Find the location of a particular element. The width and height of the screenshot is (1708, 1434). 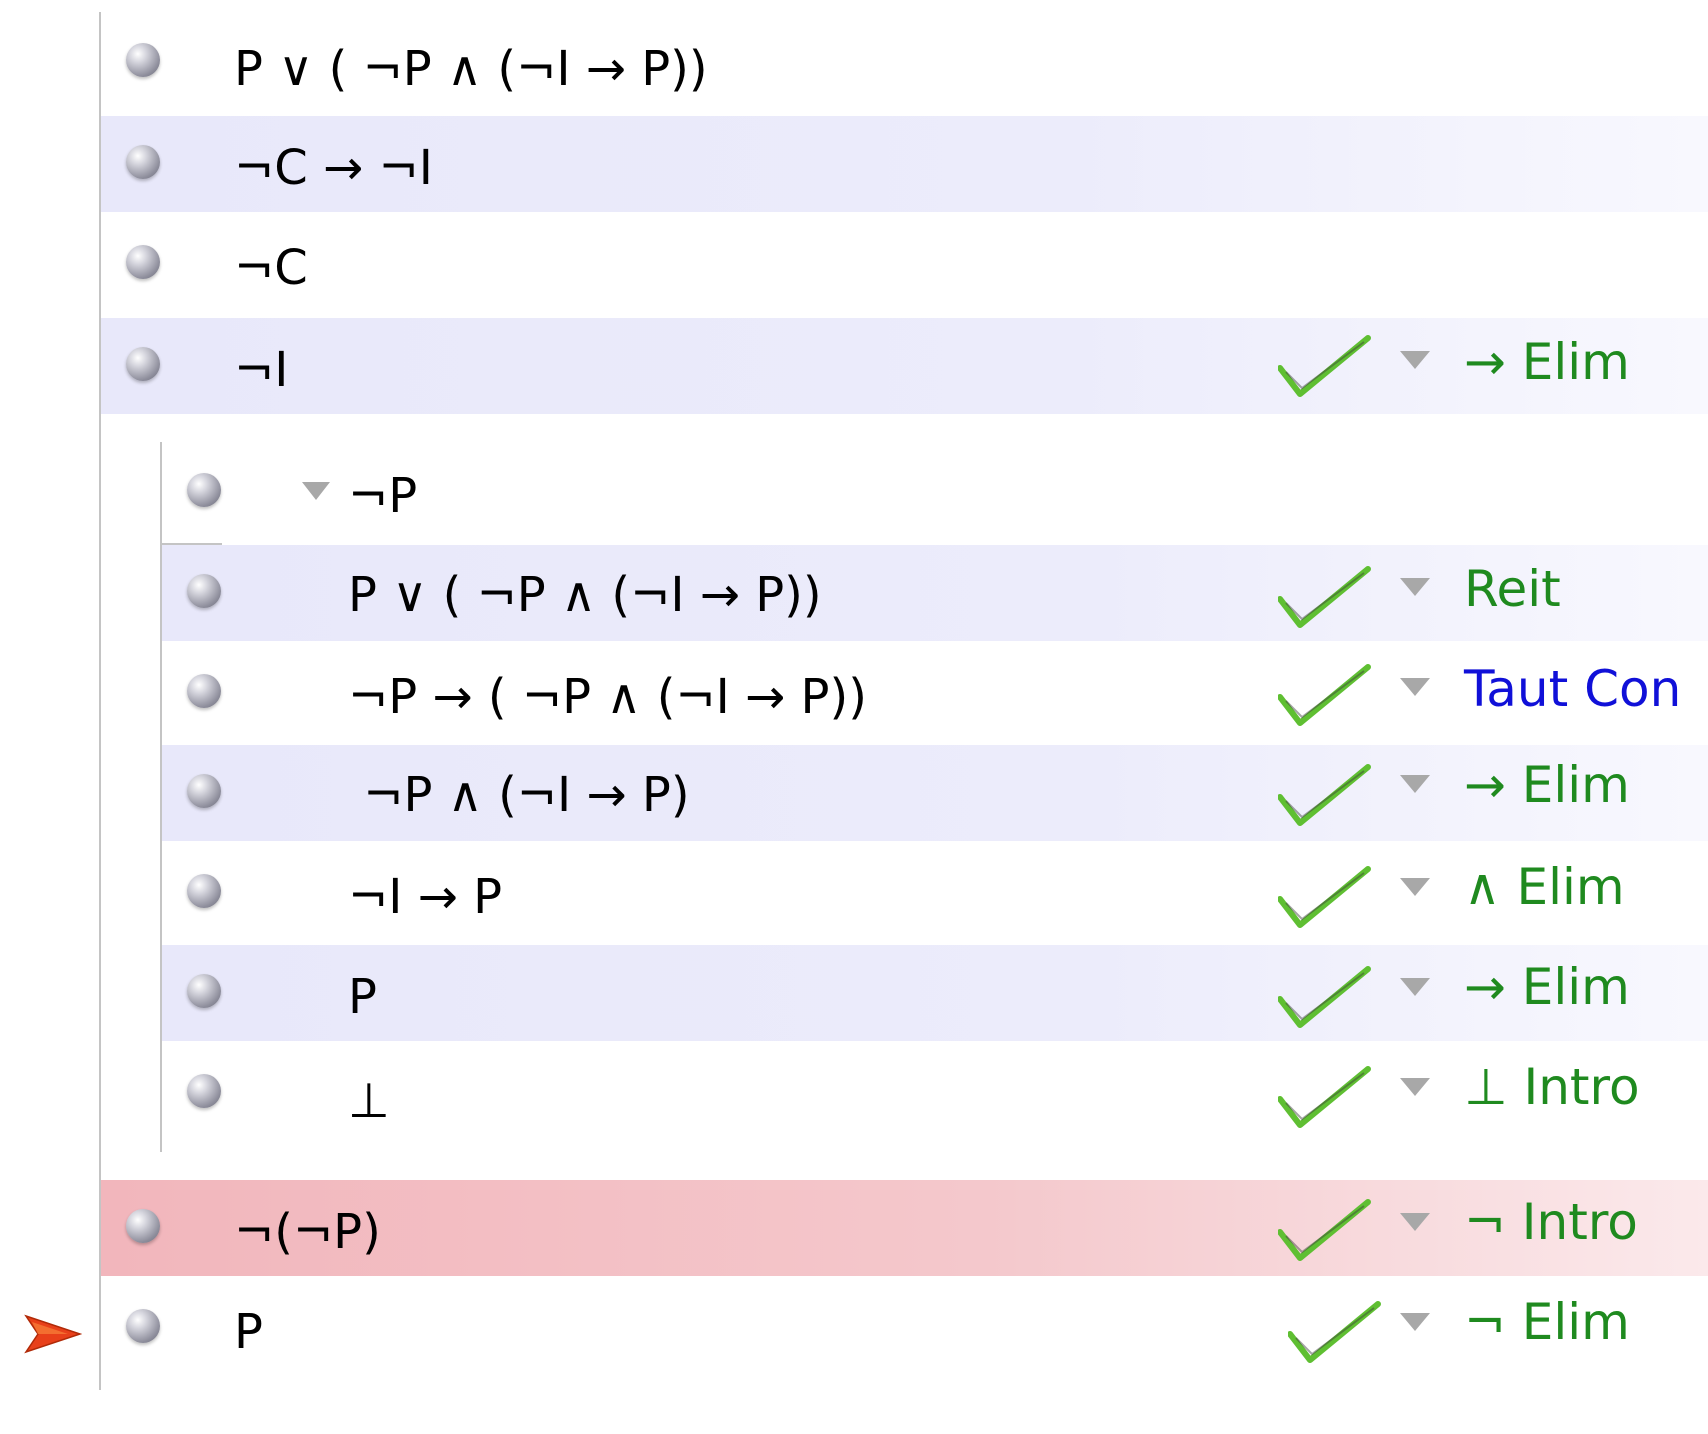

rule-label: ¬ Intro is located at coordinates (1551, 1222).